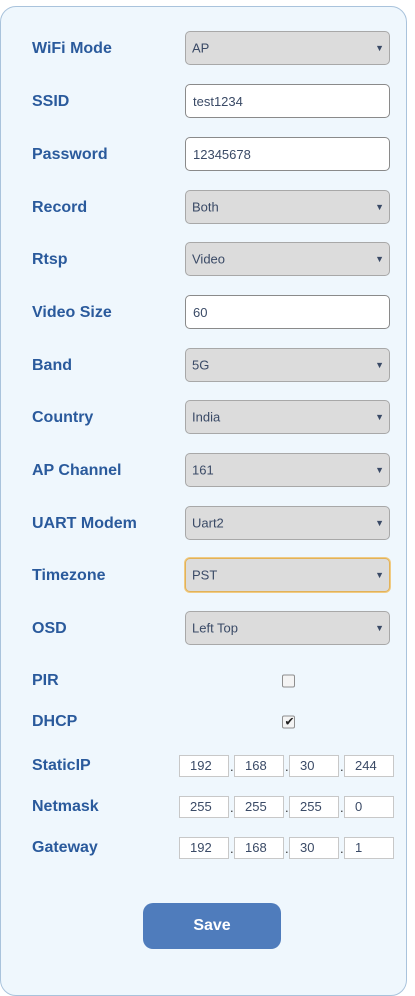 This screenshot has height=996, width=415. I want to click on wifi-mode-label: WiFi Mode, so click(72, 48).